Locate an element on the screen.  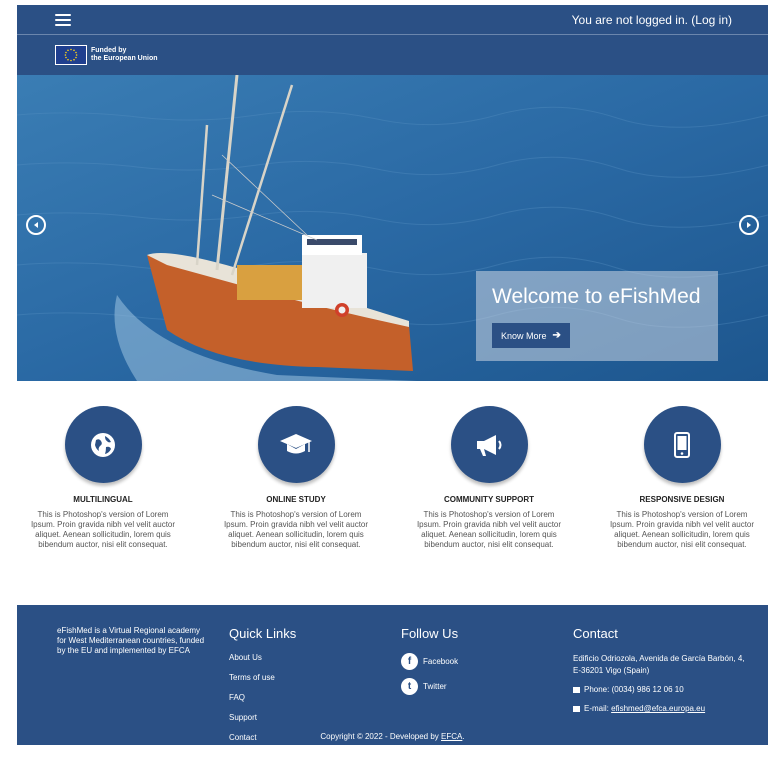
chevron-right-icon is located at coordinates (749, 225).